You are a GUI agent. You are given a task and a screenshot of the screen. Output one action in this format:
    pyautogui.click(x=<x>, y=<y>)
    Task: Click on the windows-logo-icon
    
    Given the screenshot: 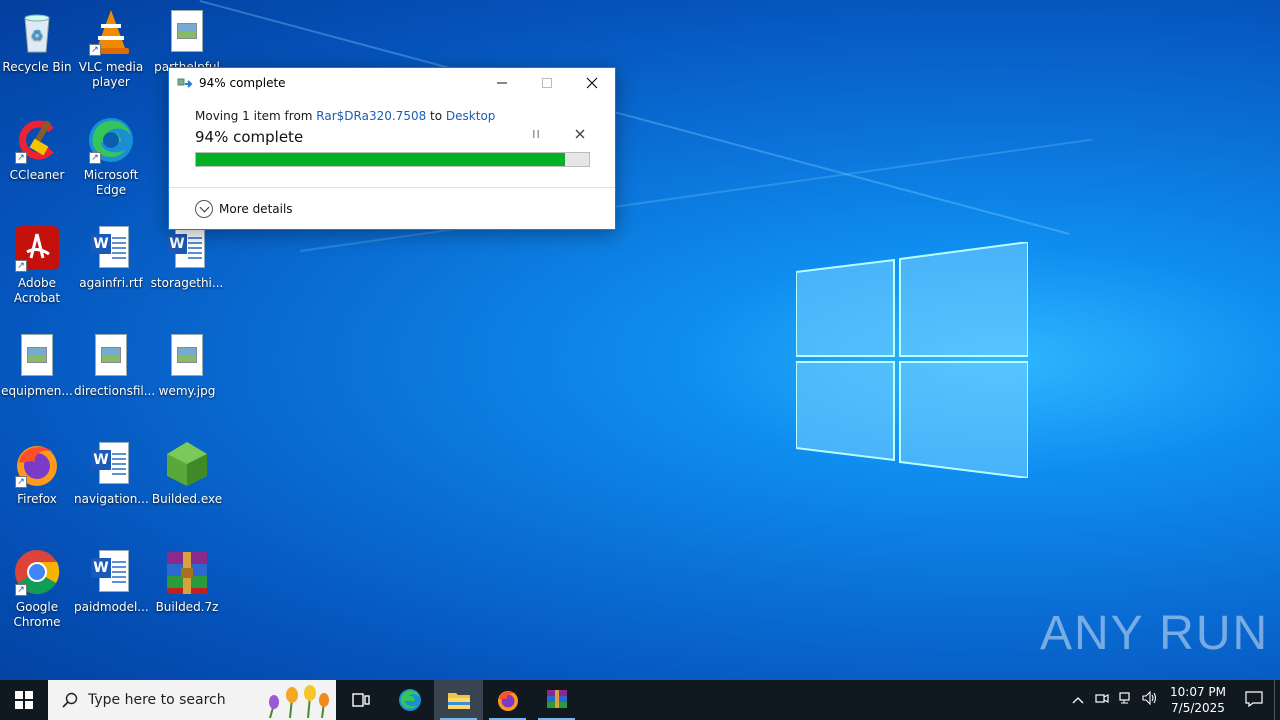 What is the action you would take?
    pyautogui.click(x=24, y=700)
    